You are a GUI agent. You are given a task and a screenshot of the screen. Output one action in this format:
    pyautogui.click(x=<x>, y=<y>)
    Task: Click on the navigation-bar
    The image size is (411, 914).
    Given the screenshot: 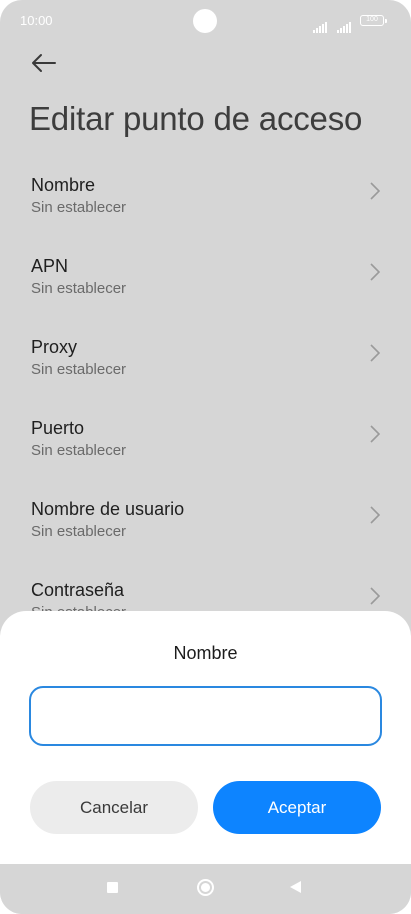 What is the action you would take?
    pyautogui.click(x=205, y=889)
    